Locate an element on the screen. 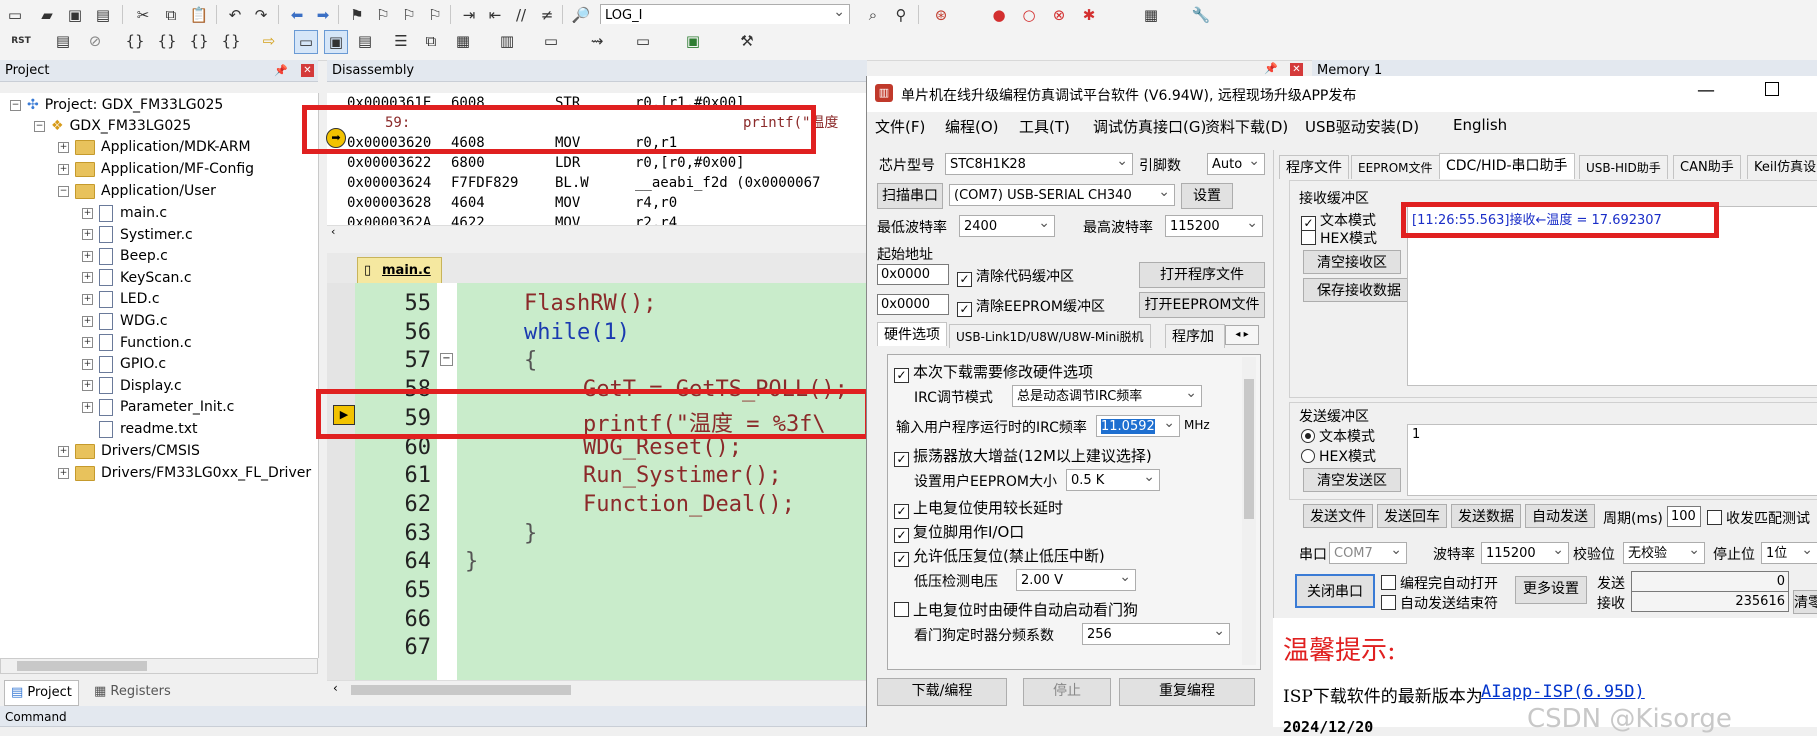 This screenshot has width=1817, height=736. unindent-icon: ⇤ is located at coordinates (495, 15).